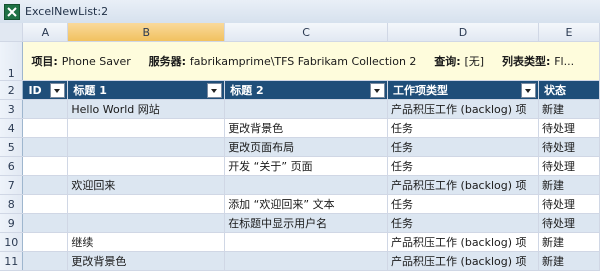 Image resolution: width=600 pixels, height=274 pixels. Describe the element at coordinates (45, 90) in the screenshot. I see `header-id: ID` at that location.